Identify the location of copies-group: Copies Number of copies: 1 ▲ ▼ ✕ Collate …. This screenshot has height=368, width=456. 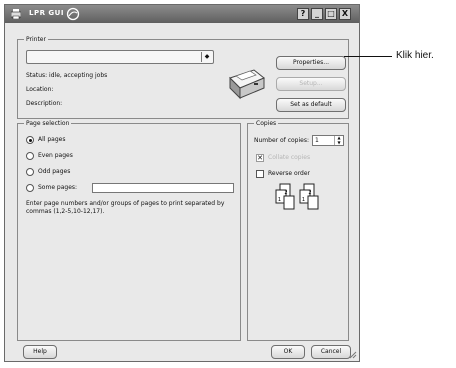
(298, 230).